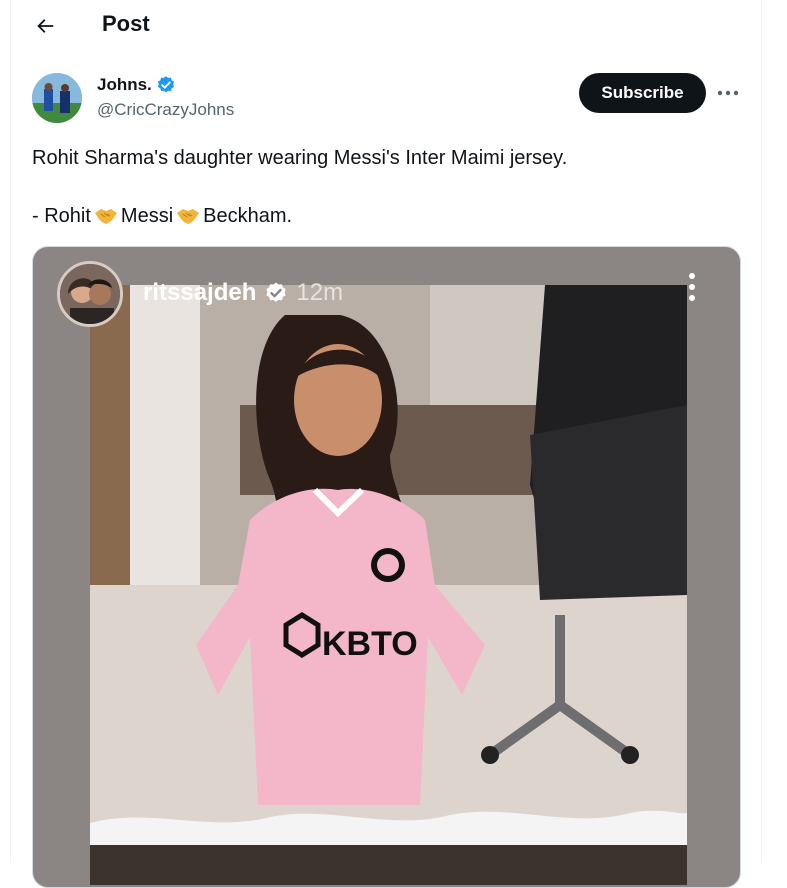 The height and width of the screenshot is (888, 787). I want to click on post-header: Post, so click(386, 26).